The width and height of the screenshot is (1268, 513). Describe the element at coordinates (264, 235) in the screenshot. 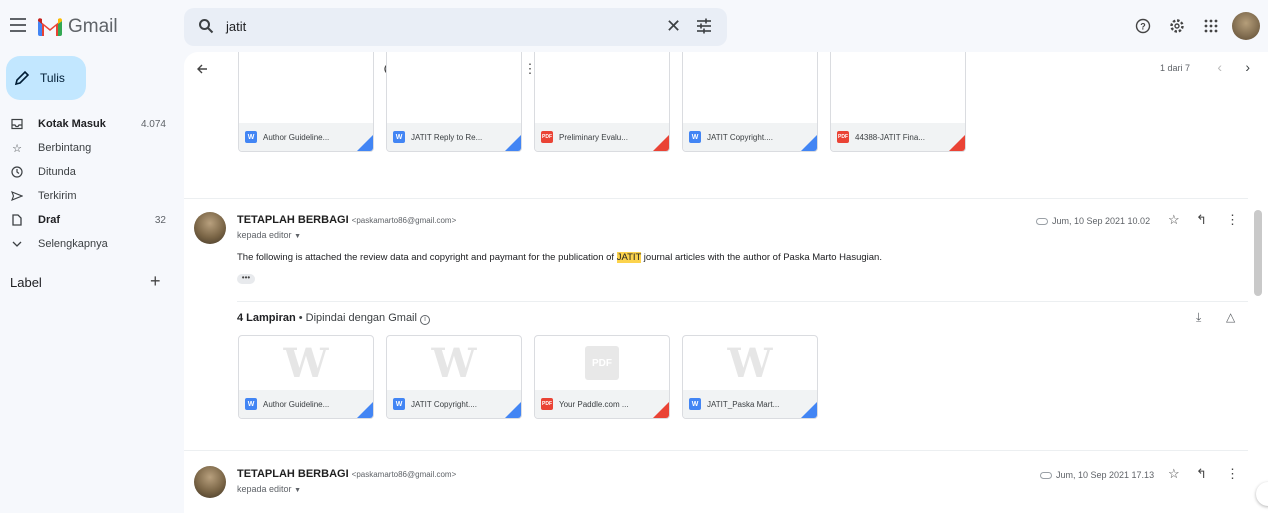

I see `recipient-text: kepada editor` at that location.